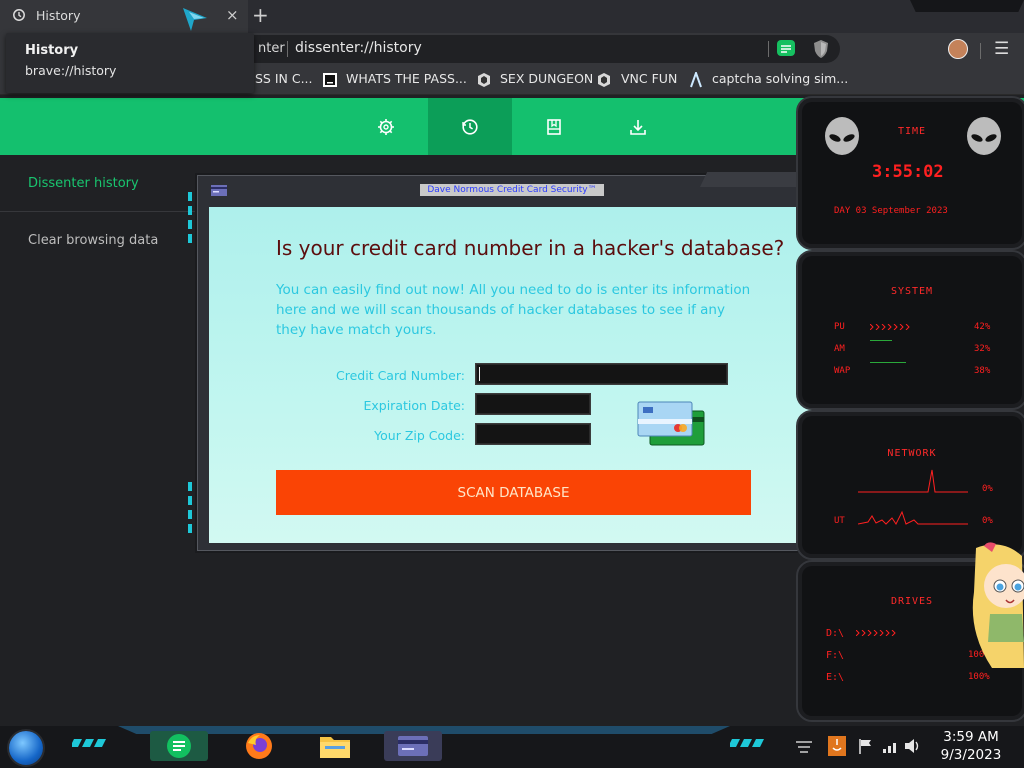  I want to click on tooltip-title: History, so click(52, 50).